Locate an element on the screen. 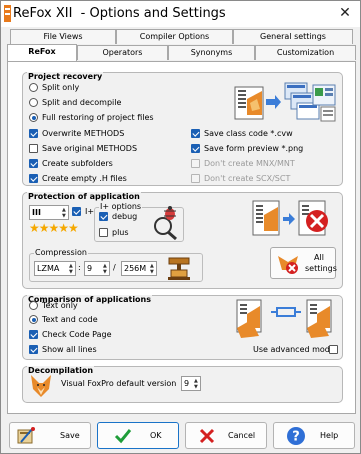 The height and width of the screenshot is (454, 361). overwrite-methods-checkbox is located at coordinates (33, 133).